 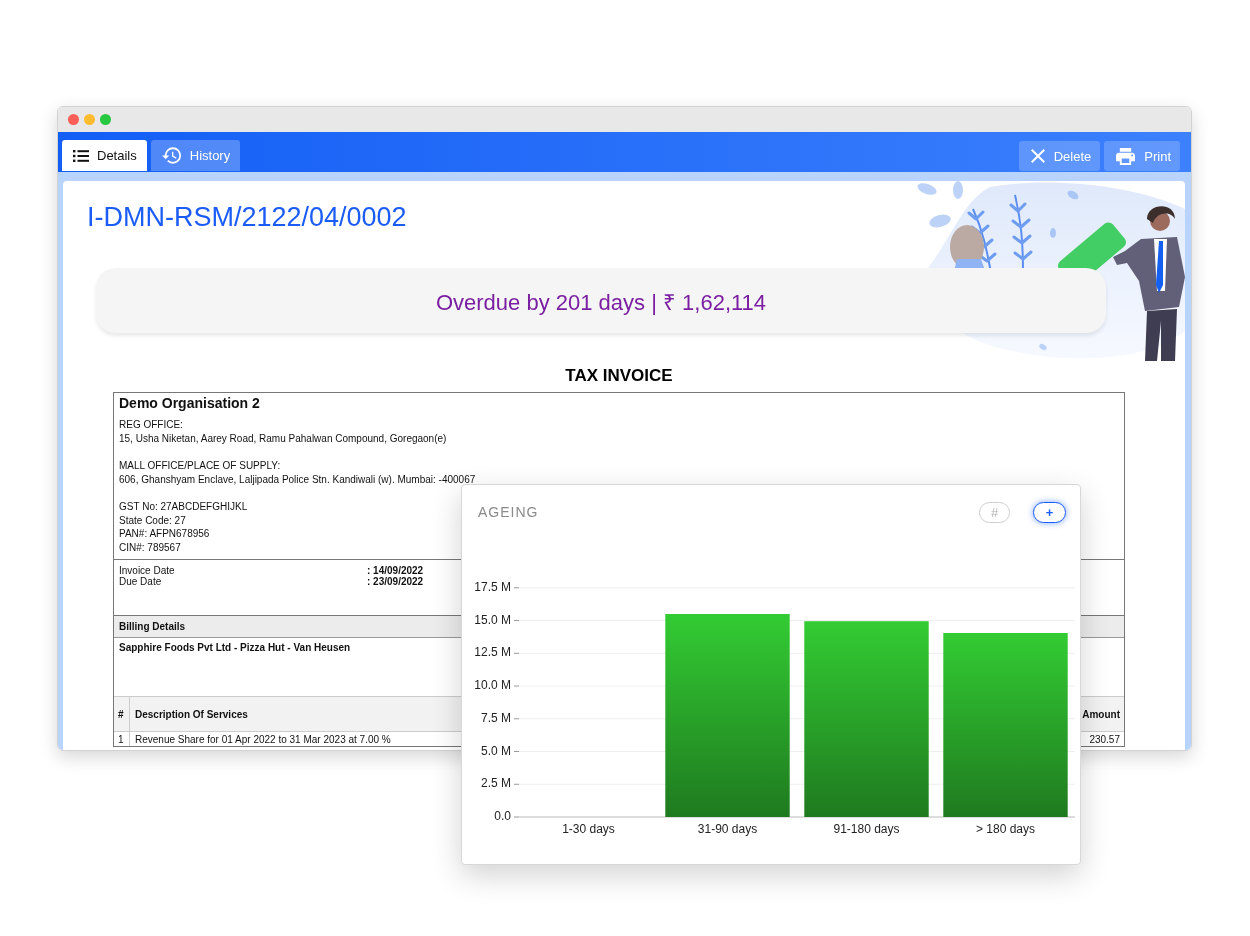 What do you see at coordinates (150, 547) in the screenshot?
I see `registration-detail: CIN#: 789567` at bounding box center [150, 547].